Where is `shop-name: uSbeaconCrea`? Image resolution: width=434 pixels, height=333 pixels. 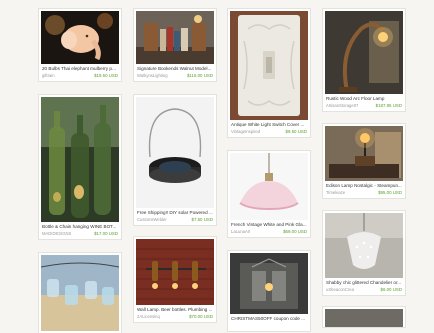
shop-name: uSbeaconCrea is located at coordinates (340, 289).